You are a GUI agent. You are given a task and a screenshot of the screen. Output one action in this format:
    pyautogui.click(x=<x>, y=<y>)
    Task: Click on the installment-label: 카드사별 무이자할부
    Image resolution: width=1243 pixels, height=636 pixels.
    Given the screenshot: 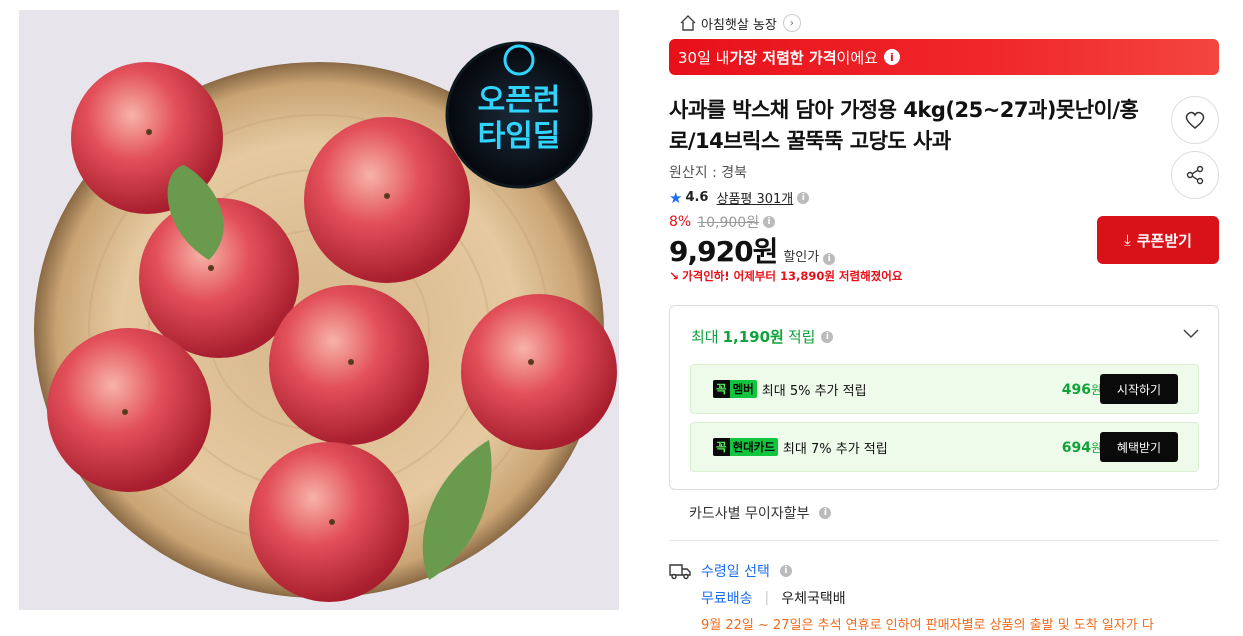 What is the action you would take?
    pyautogui.click(x=749, y=514)
    